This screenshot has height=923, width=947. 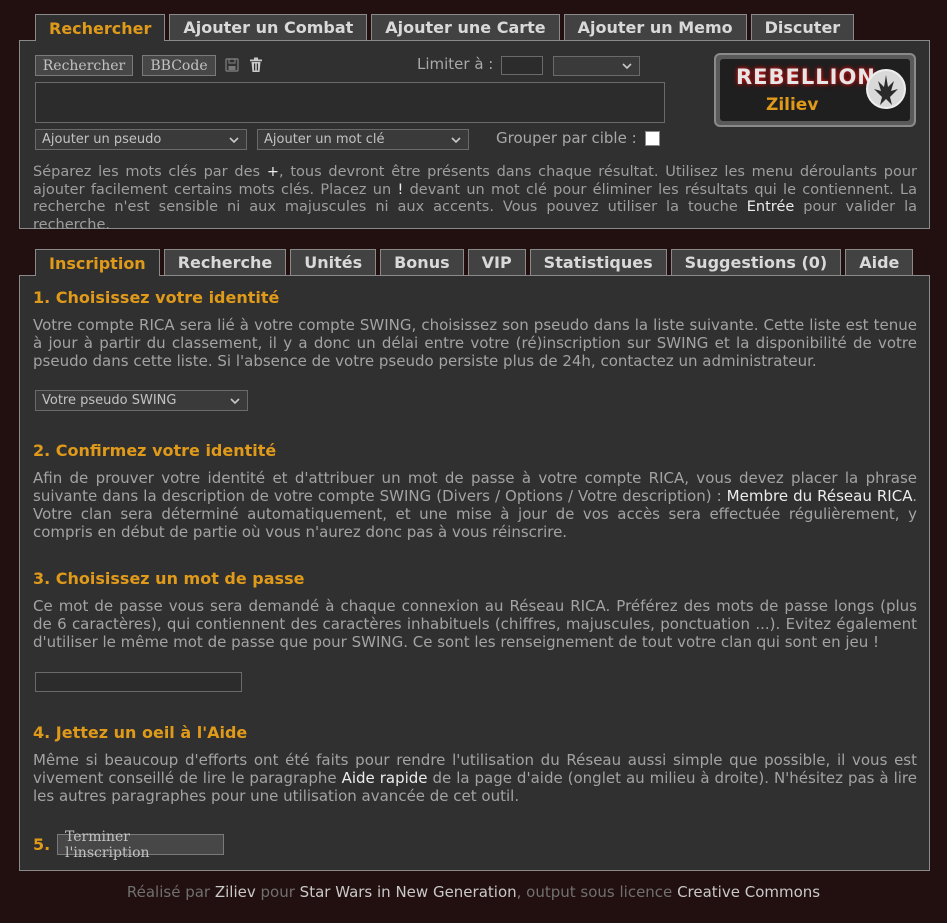 I want to click on tab-rechercher: Rechercher, so click(x=100, y=27).